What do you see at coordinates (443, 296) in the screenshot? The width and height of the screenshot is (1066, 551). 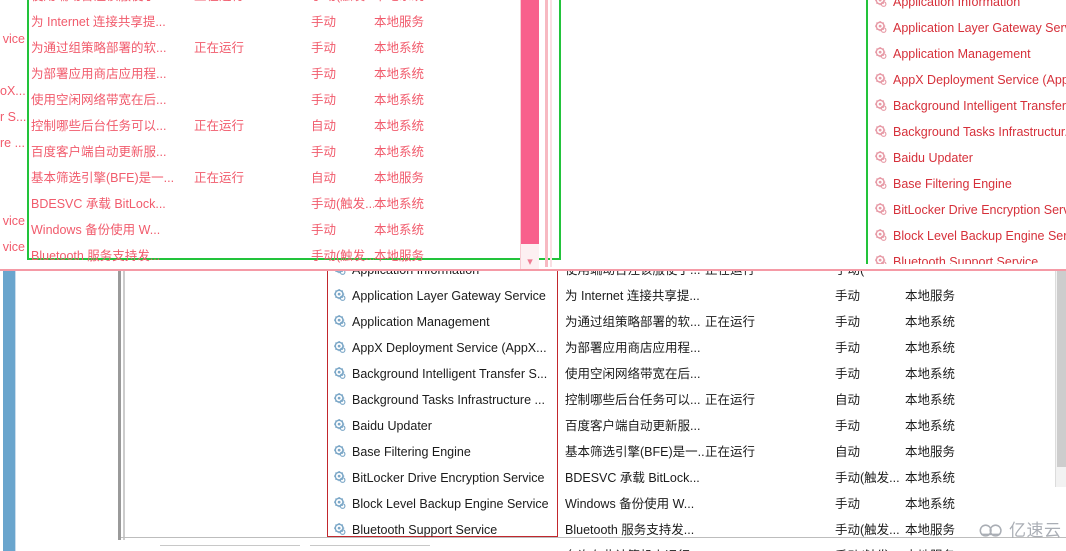 I see `list-item: Application Layer Gateway Service` at bounding box center [443, 296].